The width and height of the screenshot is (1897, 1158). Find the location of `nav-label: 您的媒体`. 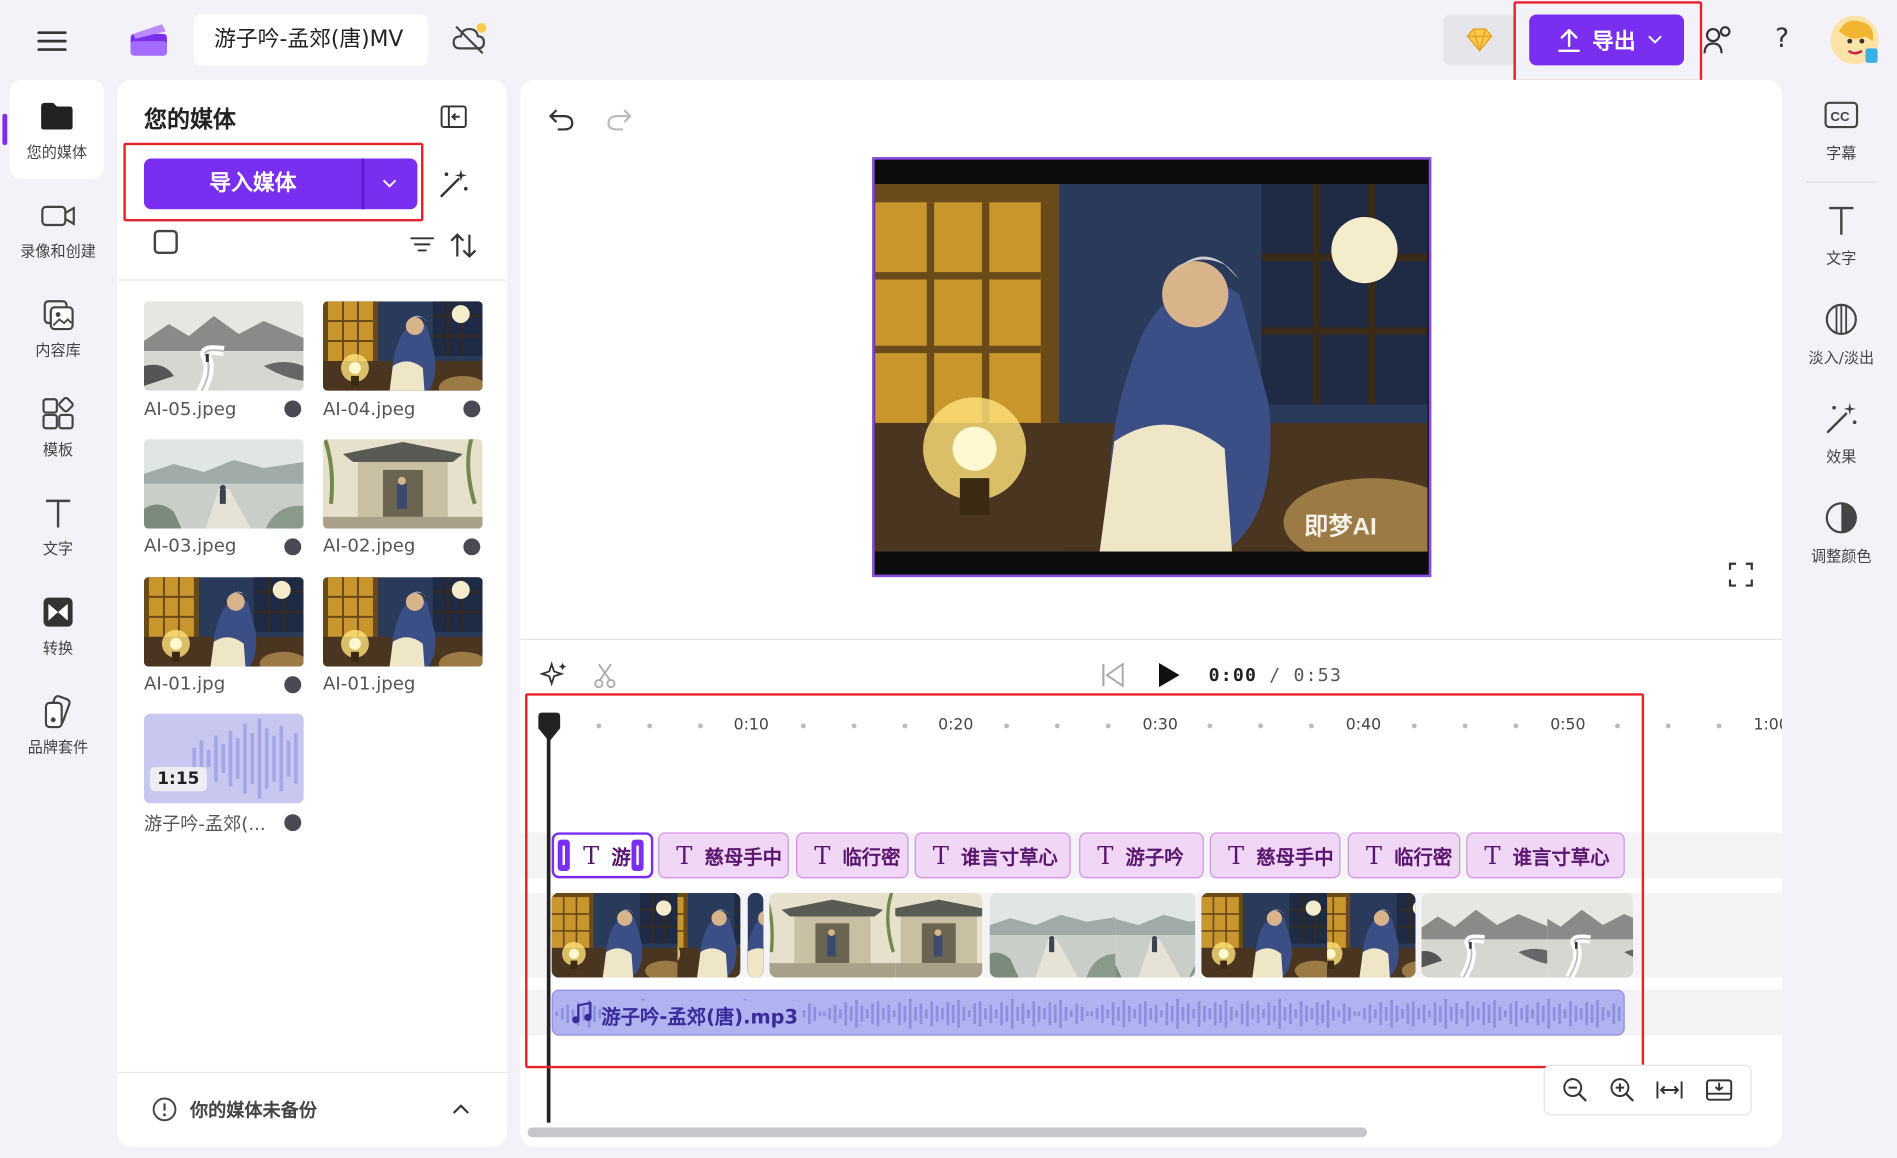

nav-label: 您的媒体 is located at coordinates (57, 151).